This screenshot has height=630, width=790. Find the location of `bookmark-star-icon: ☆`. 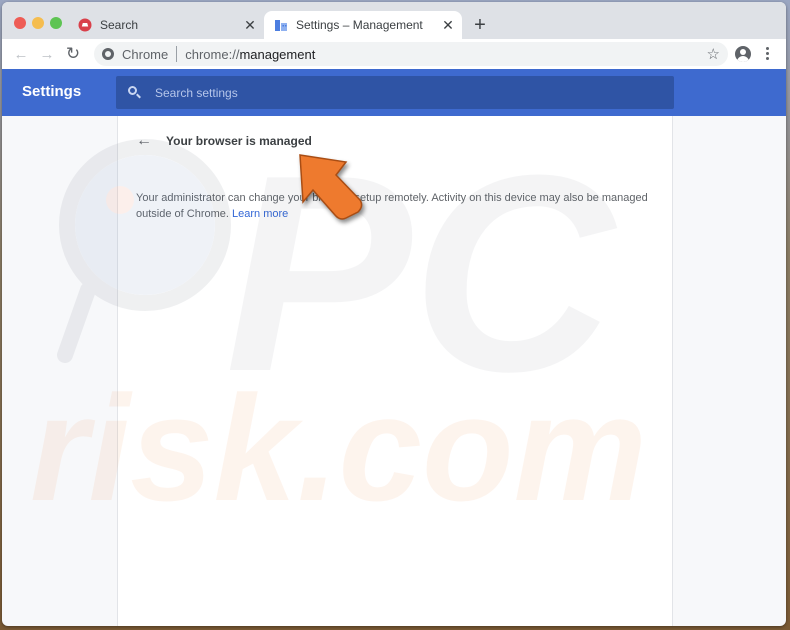

bookmark-star-icon: ☆ is located at coordinates (713, 54).